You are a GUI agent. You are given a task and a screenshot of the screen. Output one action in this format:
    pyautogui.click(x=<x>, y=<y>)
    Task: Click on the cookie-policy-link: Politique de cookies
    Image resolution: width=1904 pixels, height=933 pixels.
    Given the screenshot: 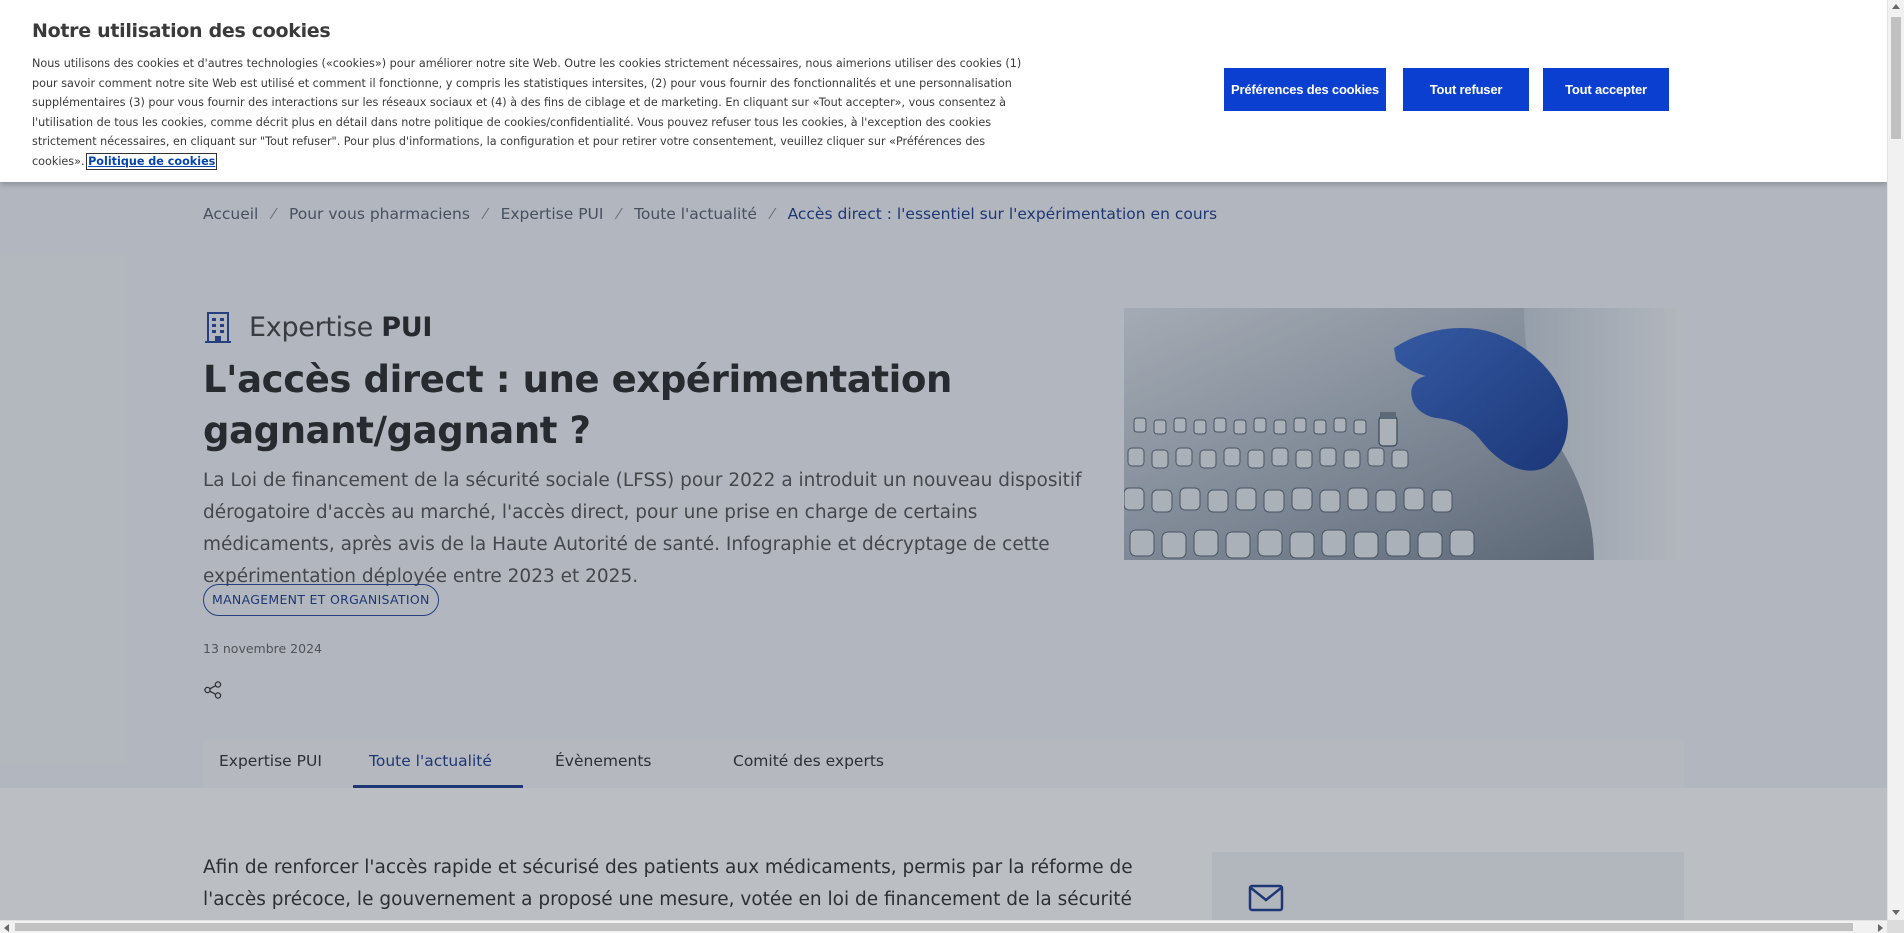 What is the action you would take?
    pyautogui.click(x=152, y=161)
    